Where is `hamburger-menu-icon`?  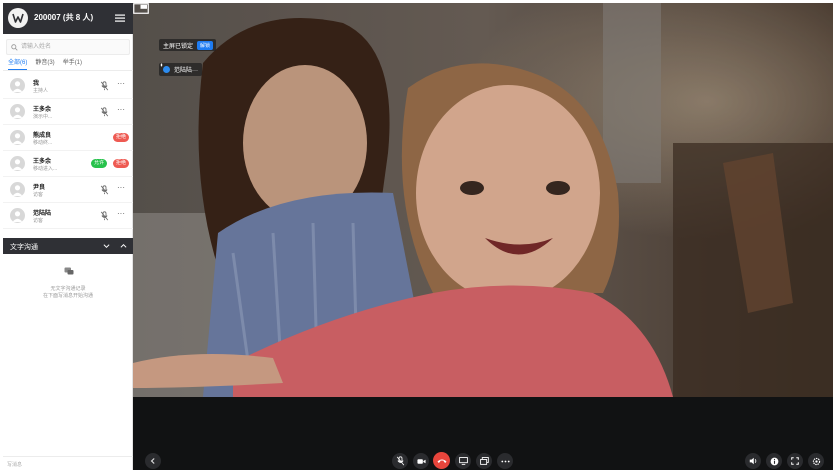 hamburger-menu-icon is located at coordinates (120, 18).